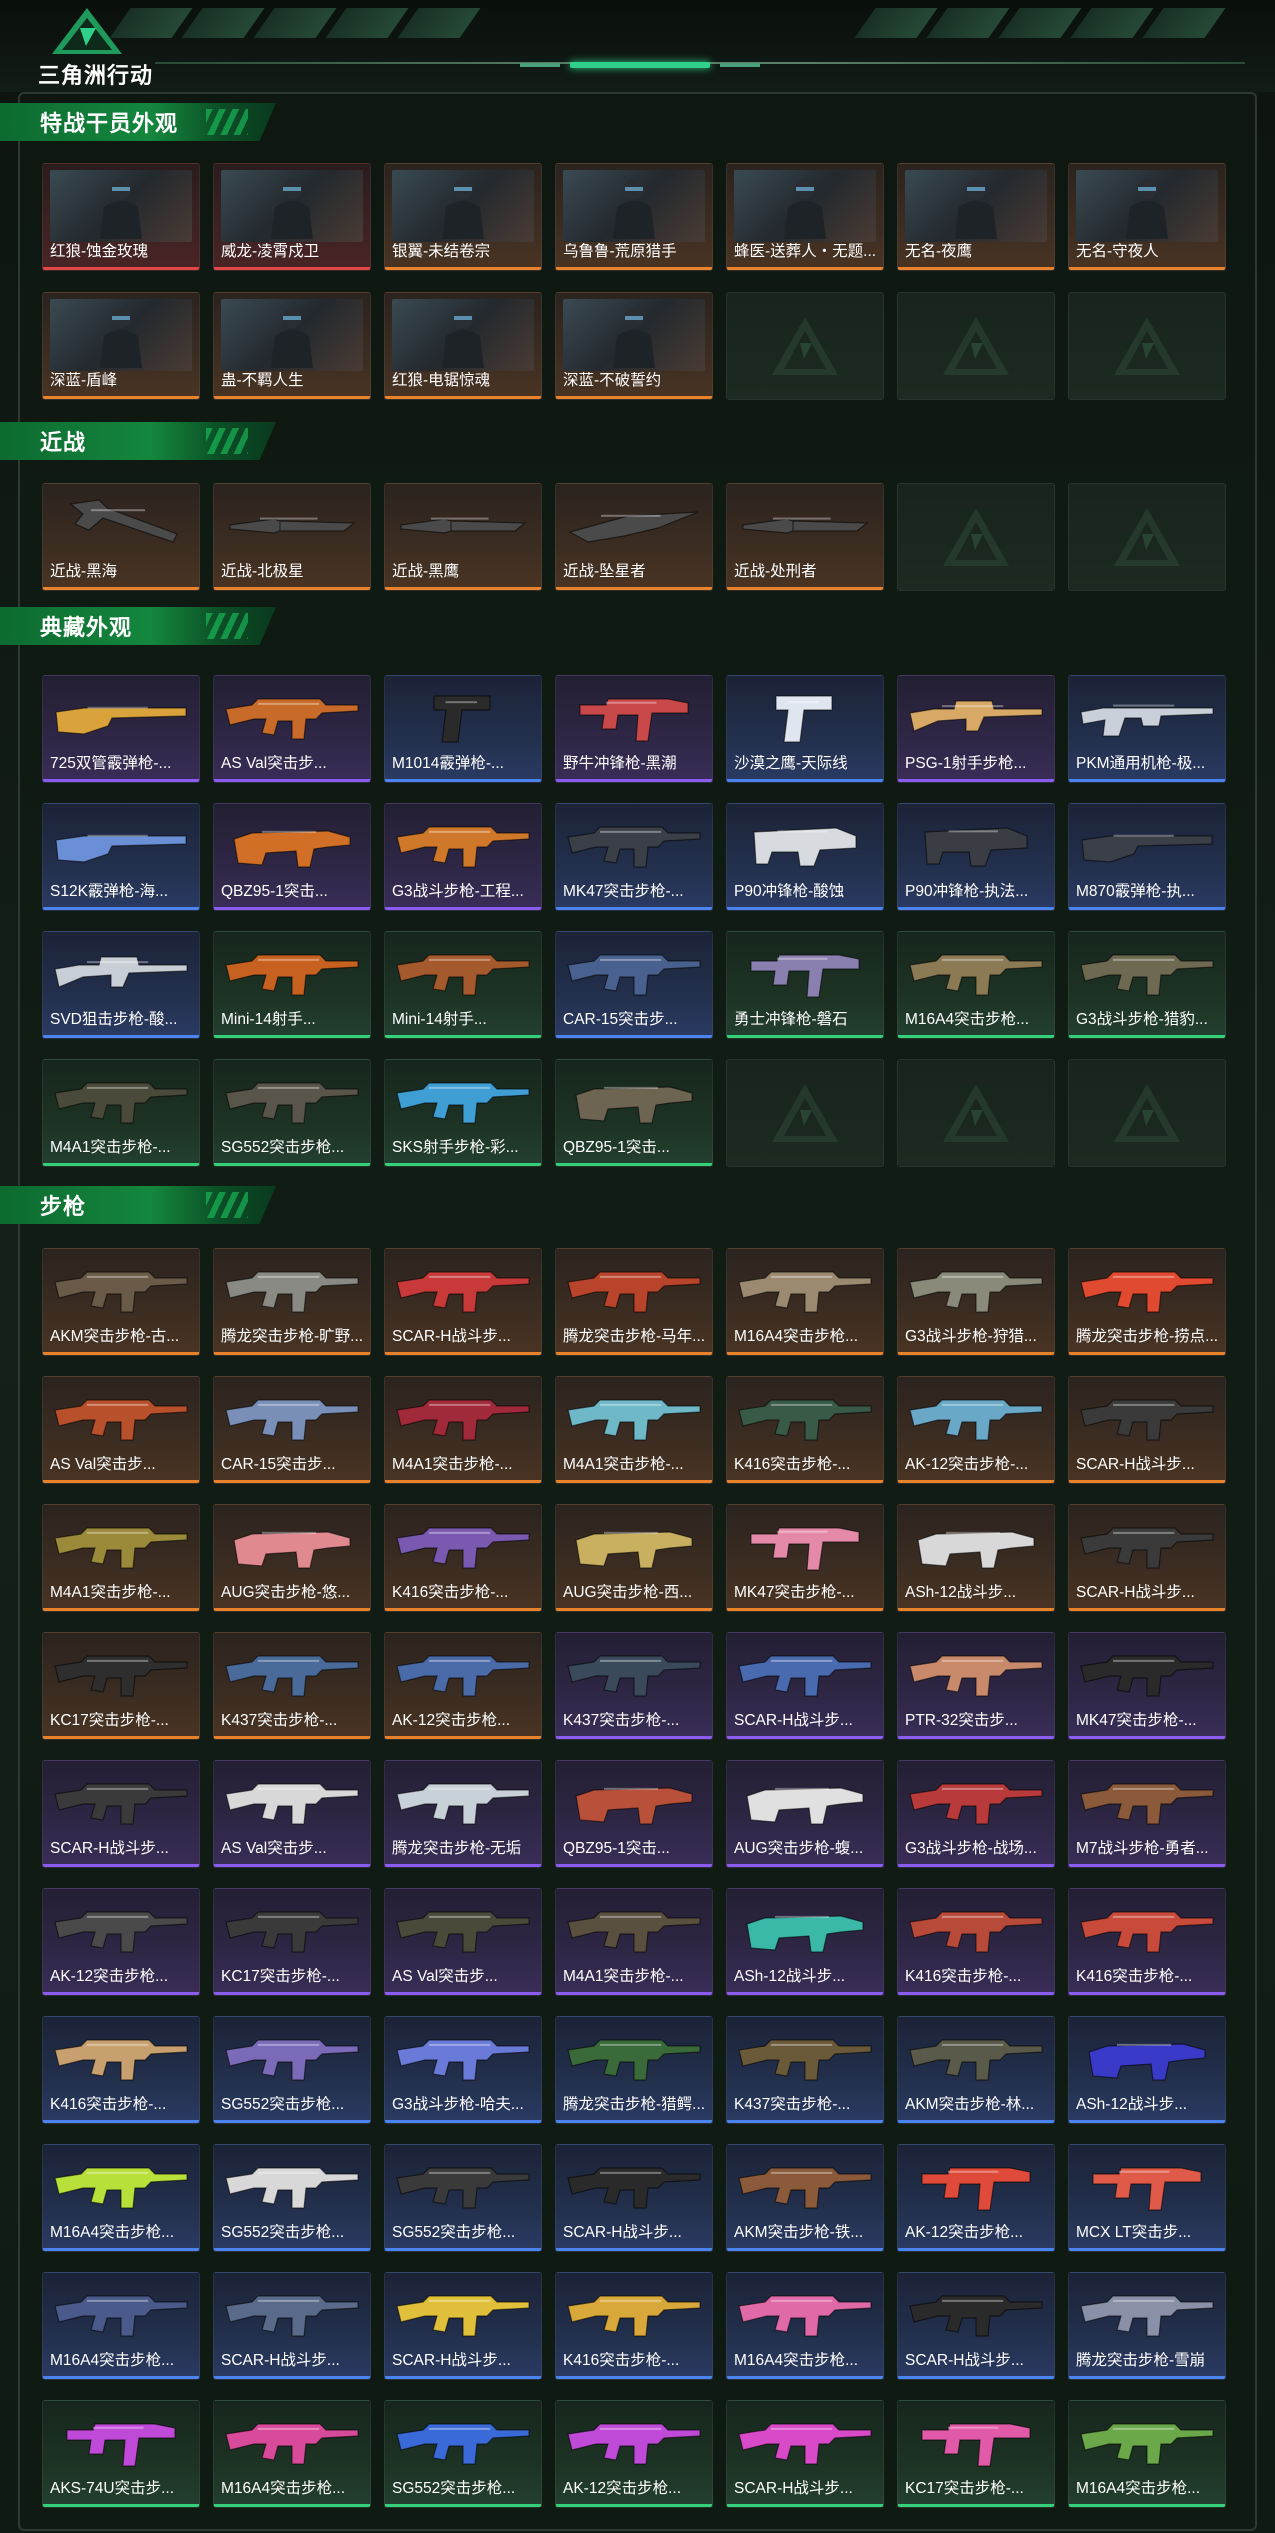 The width and height of the screenshot is (1275, 2533). What do you see at coordinates (1147, 217) in the screenshot?
I see `item-card: 无名-守夜人` at bounding box center [1147, 217].